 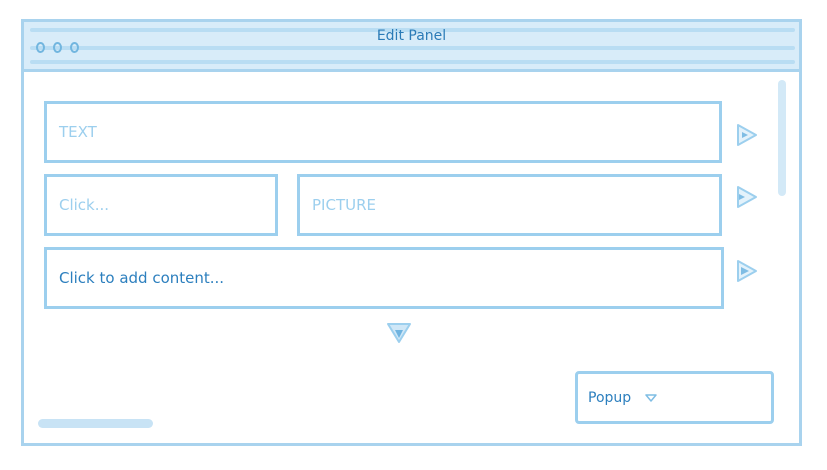 I want to click on down-triangle-icon, so click(x=399, y=333).